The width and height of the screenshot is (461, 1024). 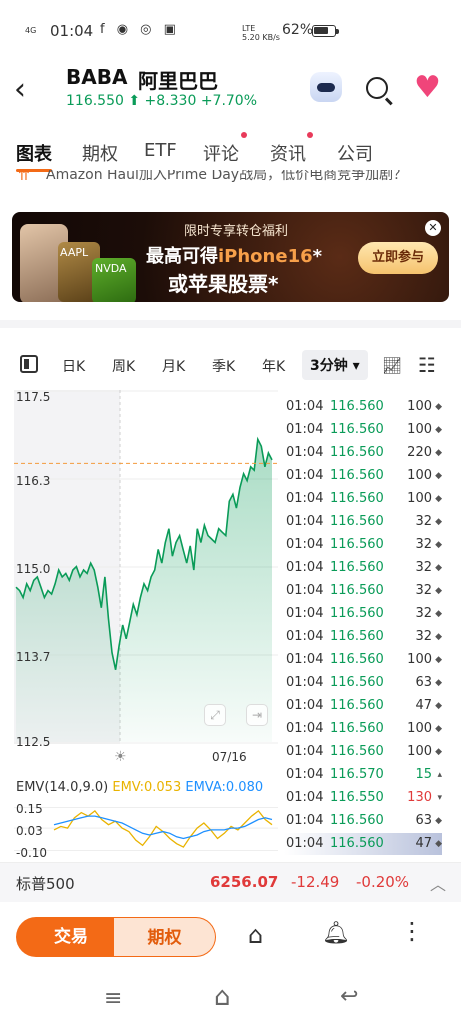 I want to click on stock-quote: 116.550 ⬆ +8.330 +7.70%, so click(x=161, y=101).